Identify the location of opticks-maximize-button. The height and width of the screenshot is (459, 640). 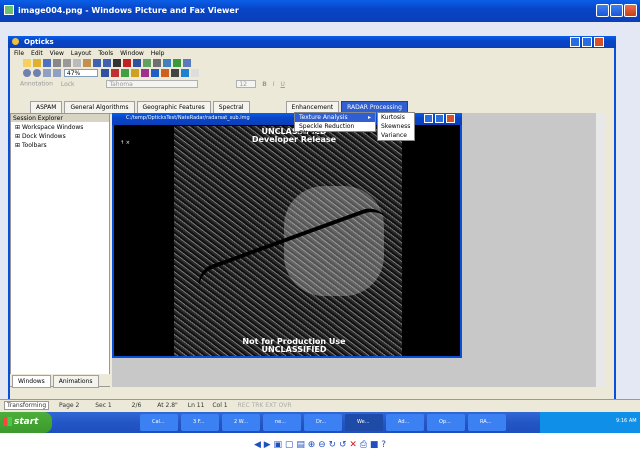
(587, 42).